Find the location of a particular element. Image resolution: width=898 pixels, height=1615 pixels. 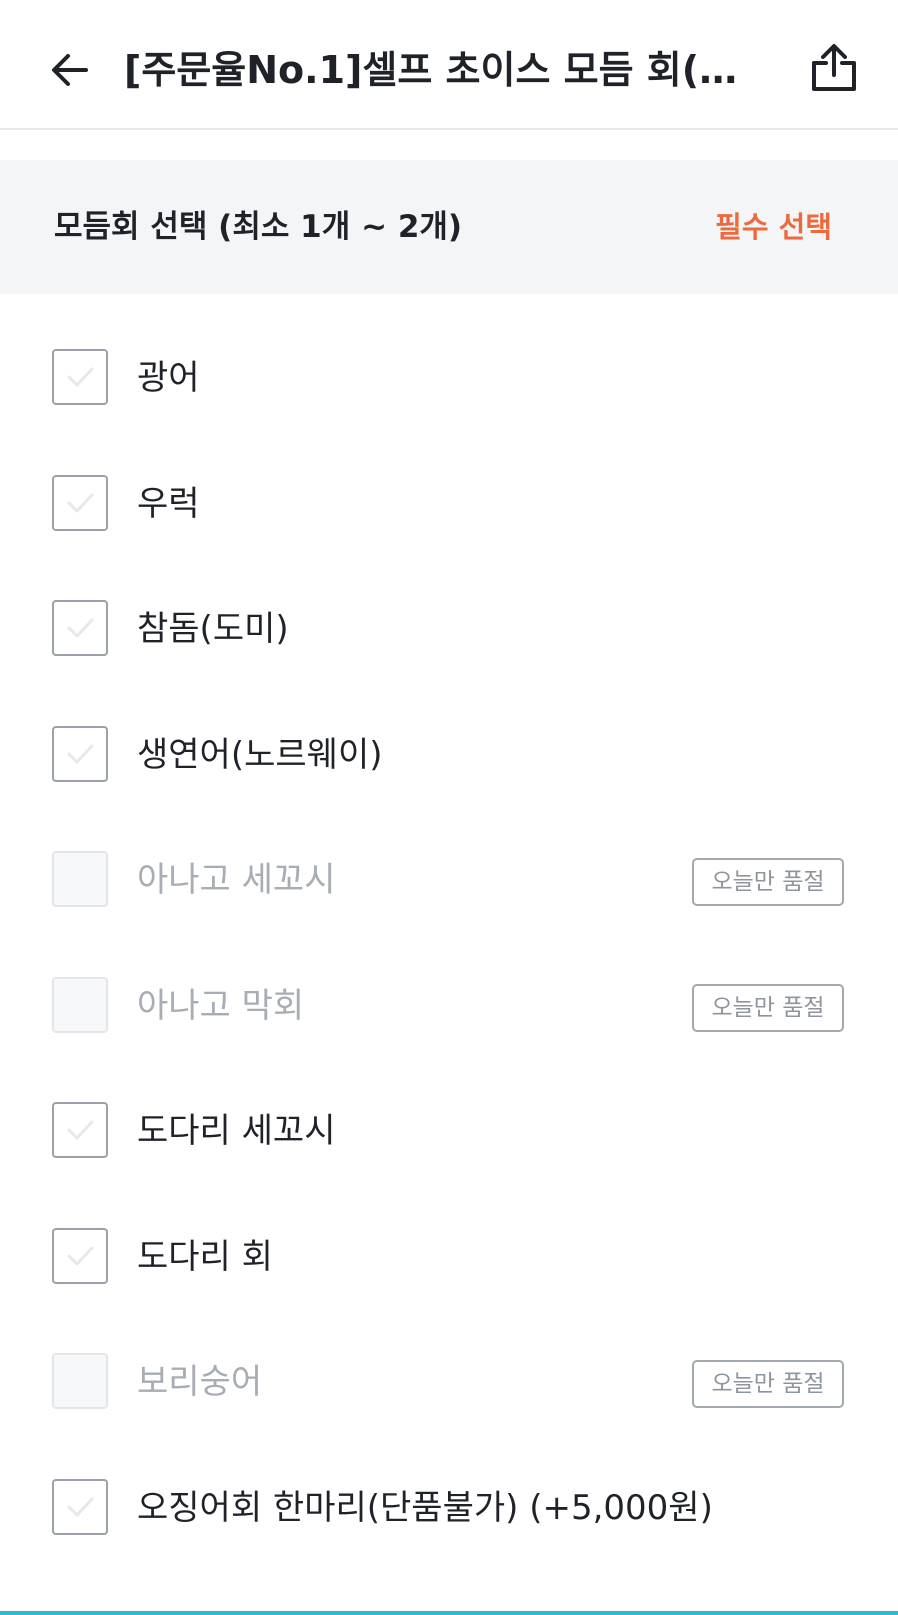

page-title: [주문율No.1]셀프 초이스 모듬 회(대, 중, 소) is located at coordinates (444, 70).